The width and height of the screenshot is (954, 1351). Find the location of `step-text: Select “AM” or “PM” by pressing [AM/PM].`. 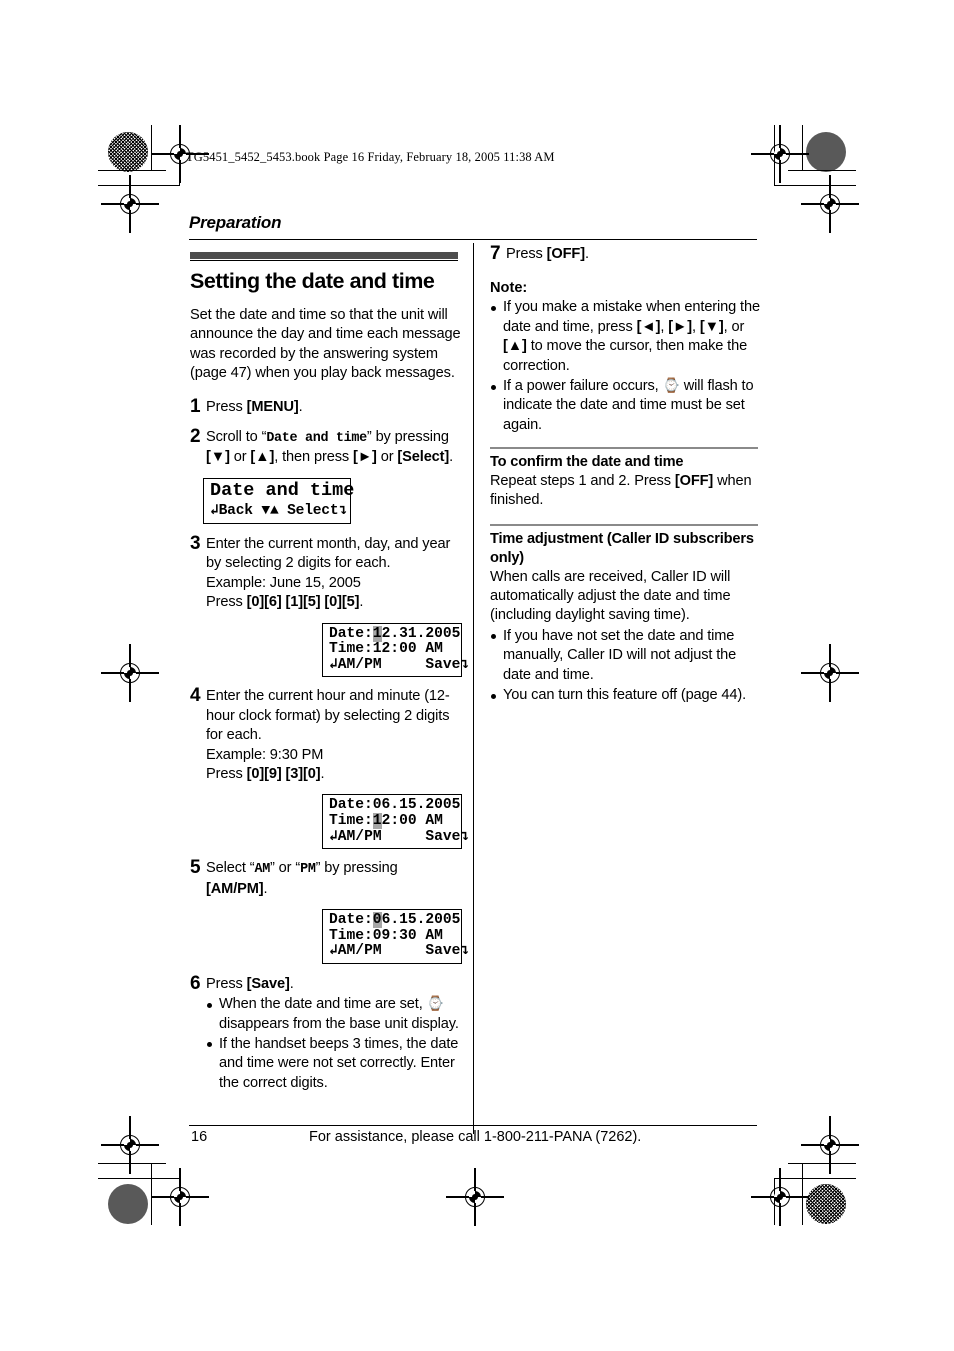

step-text: Select “AM” or “PM” by pressing [AM/PM]. is located at coordinates (334, 878).